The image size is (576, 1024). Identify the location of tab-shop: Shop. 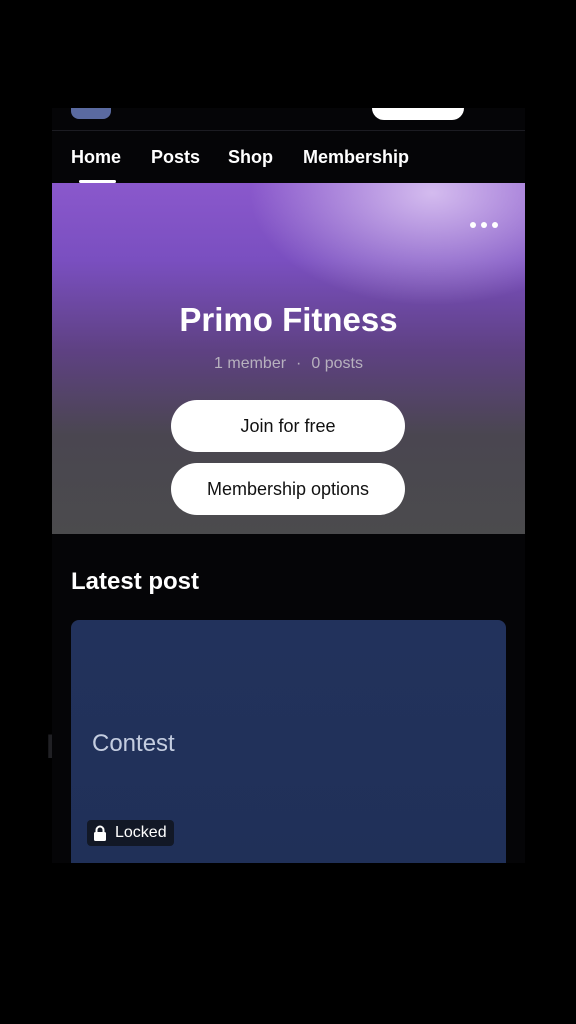
(250, 157).